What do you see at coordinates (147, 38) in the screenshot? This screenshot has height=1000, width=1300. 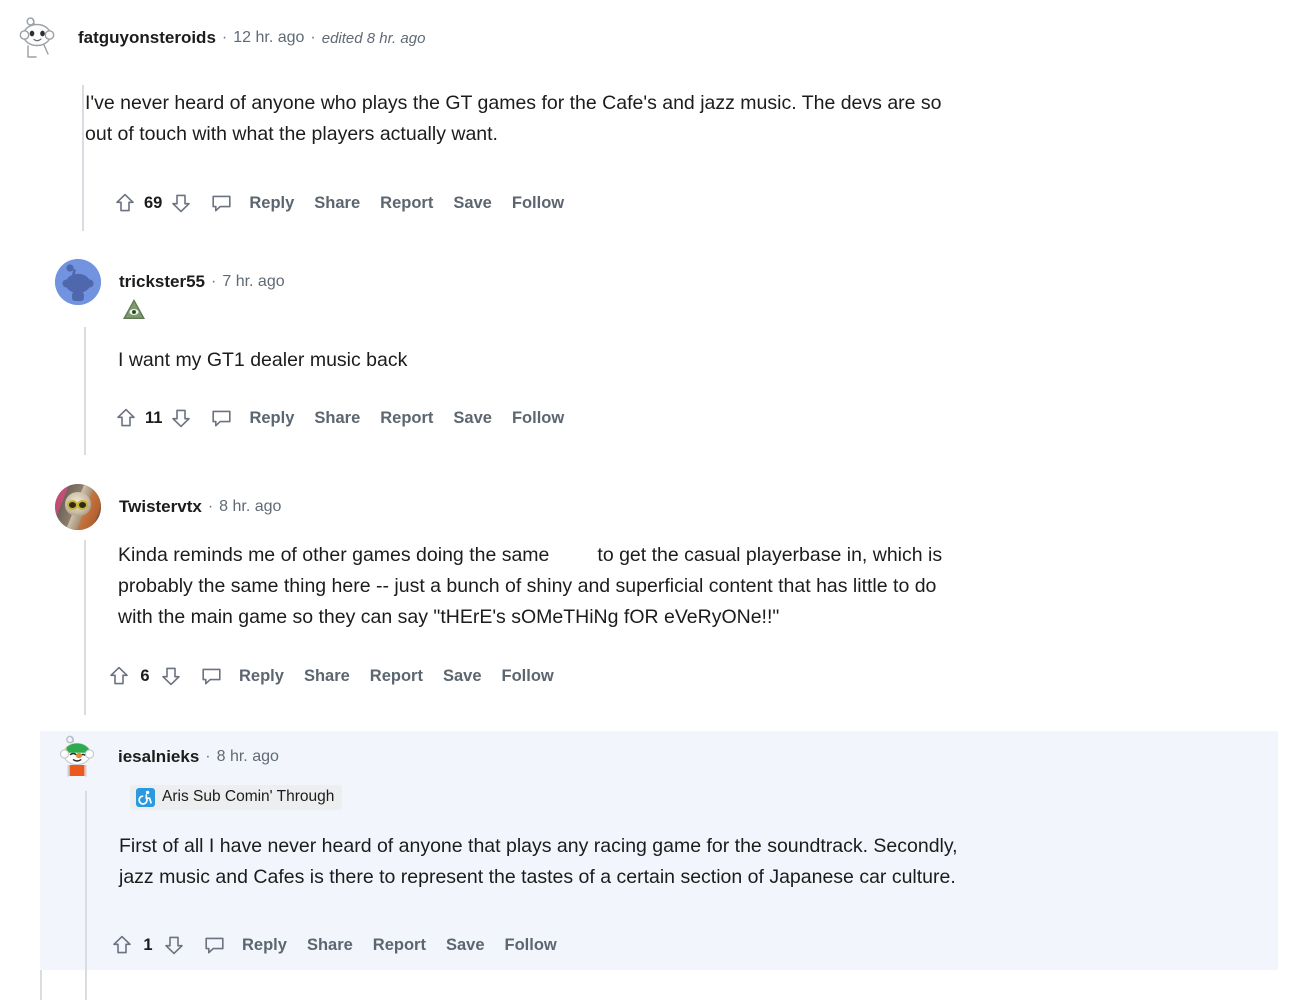 I see `comment-author: fatguyonsteroids` at bounding box center [147, 38].